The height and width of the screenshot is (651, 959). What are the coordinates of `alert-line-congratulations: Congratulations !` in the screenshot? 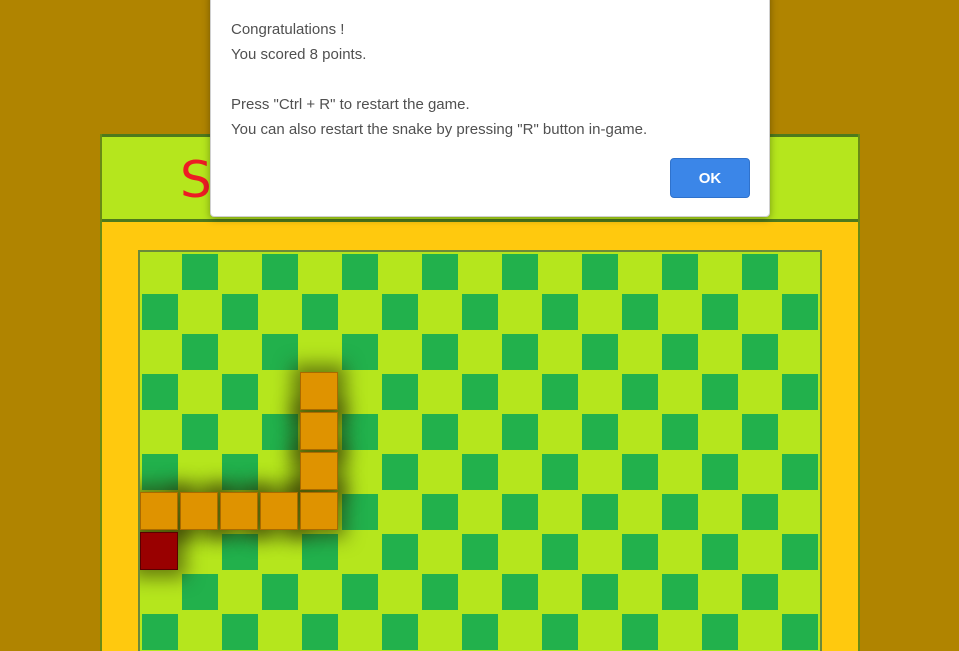 It's located at (288, 29).